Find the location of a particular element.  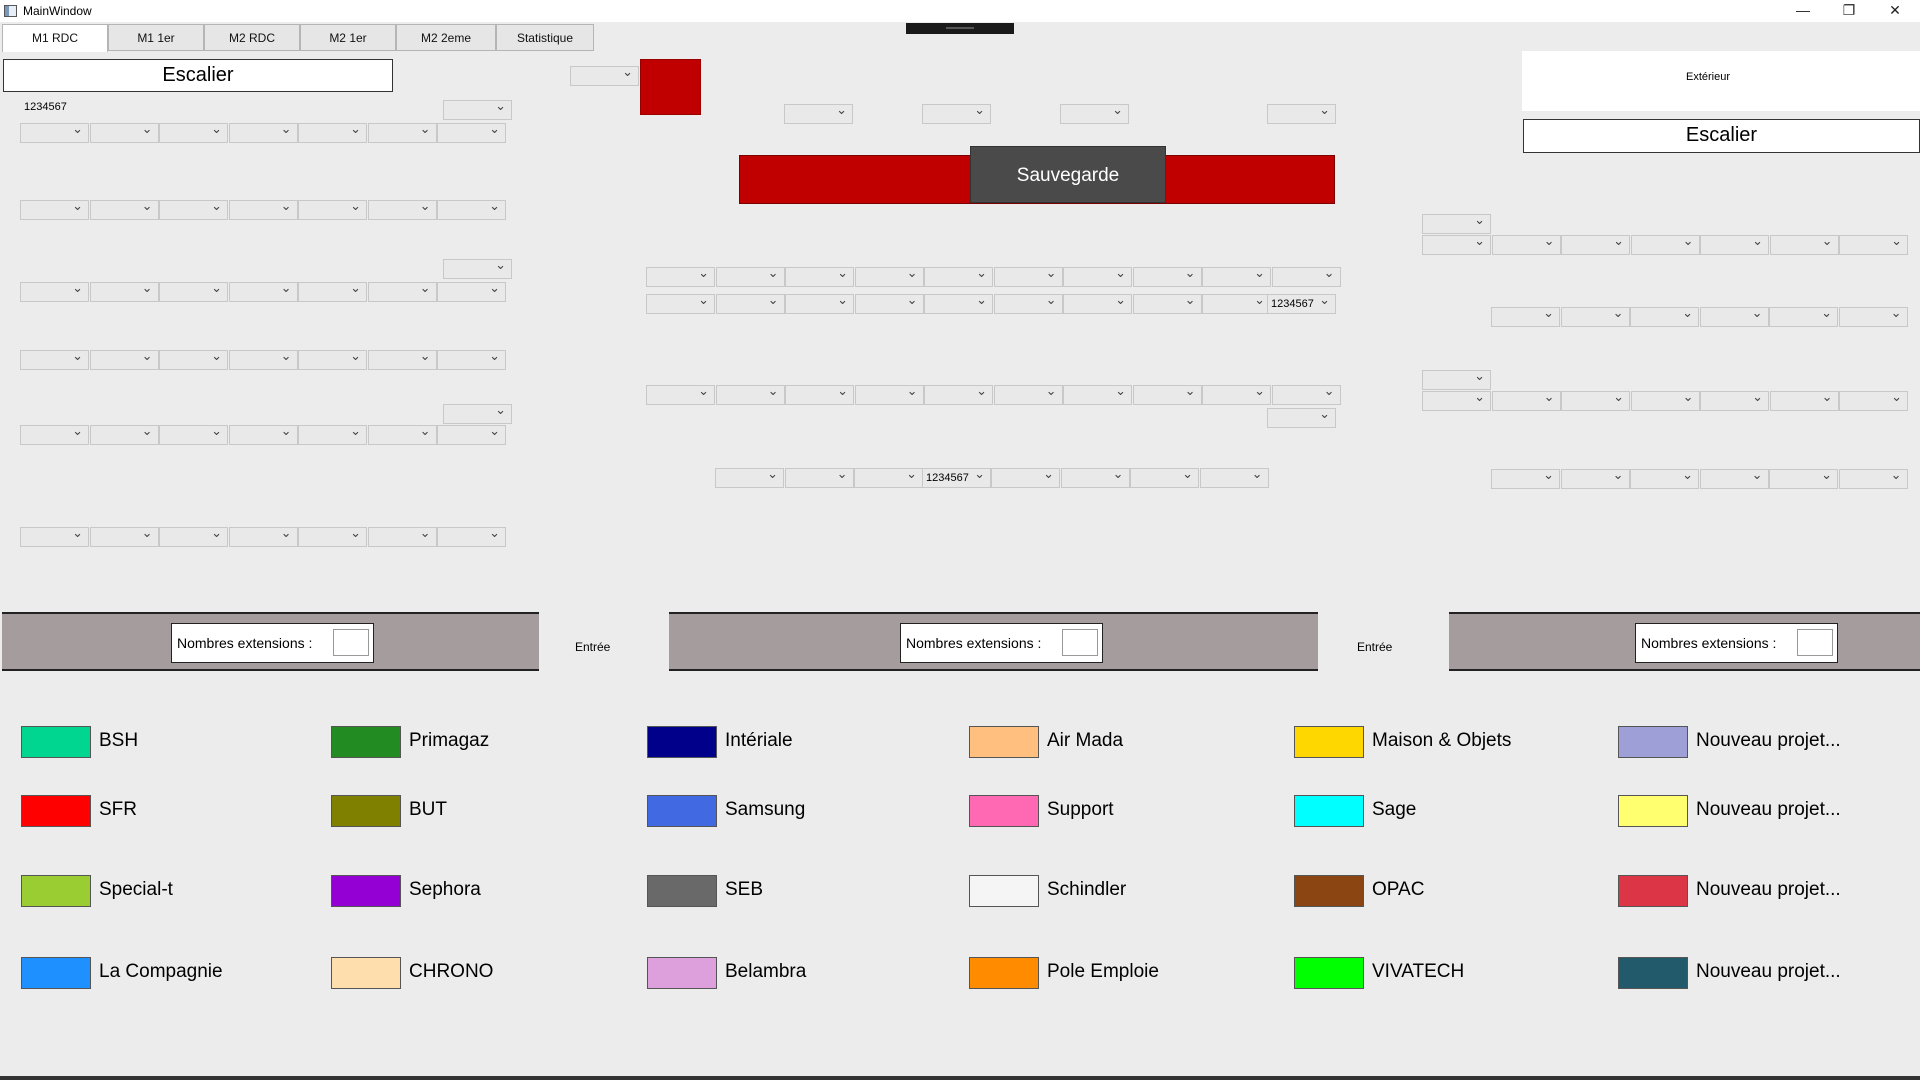

tab-m2-2eme: M2 2eme is located at coordinates (446, 37).